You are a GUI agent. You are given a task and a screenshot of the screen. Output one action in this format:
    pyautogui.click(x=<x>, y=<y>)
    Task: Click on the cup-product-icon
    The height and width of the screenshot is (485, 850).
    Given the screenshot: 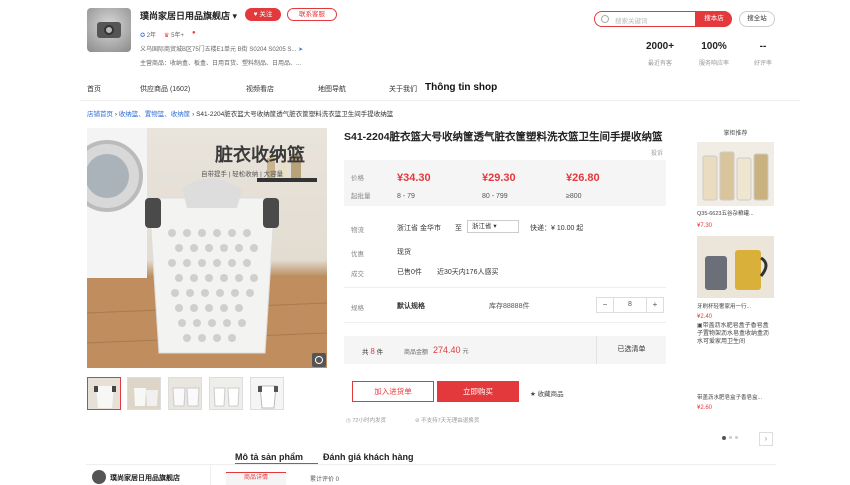 What is the action you would take?
    pyautogui.click(x=735, y=267)
    